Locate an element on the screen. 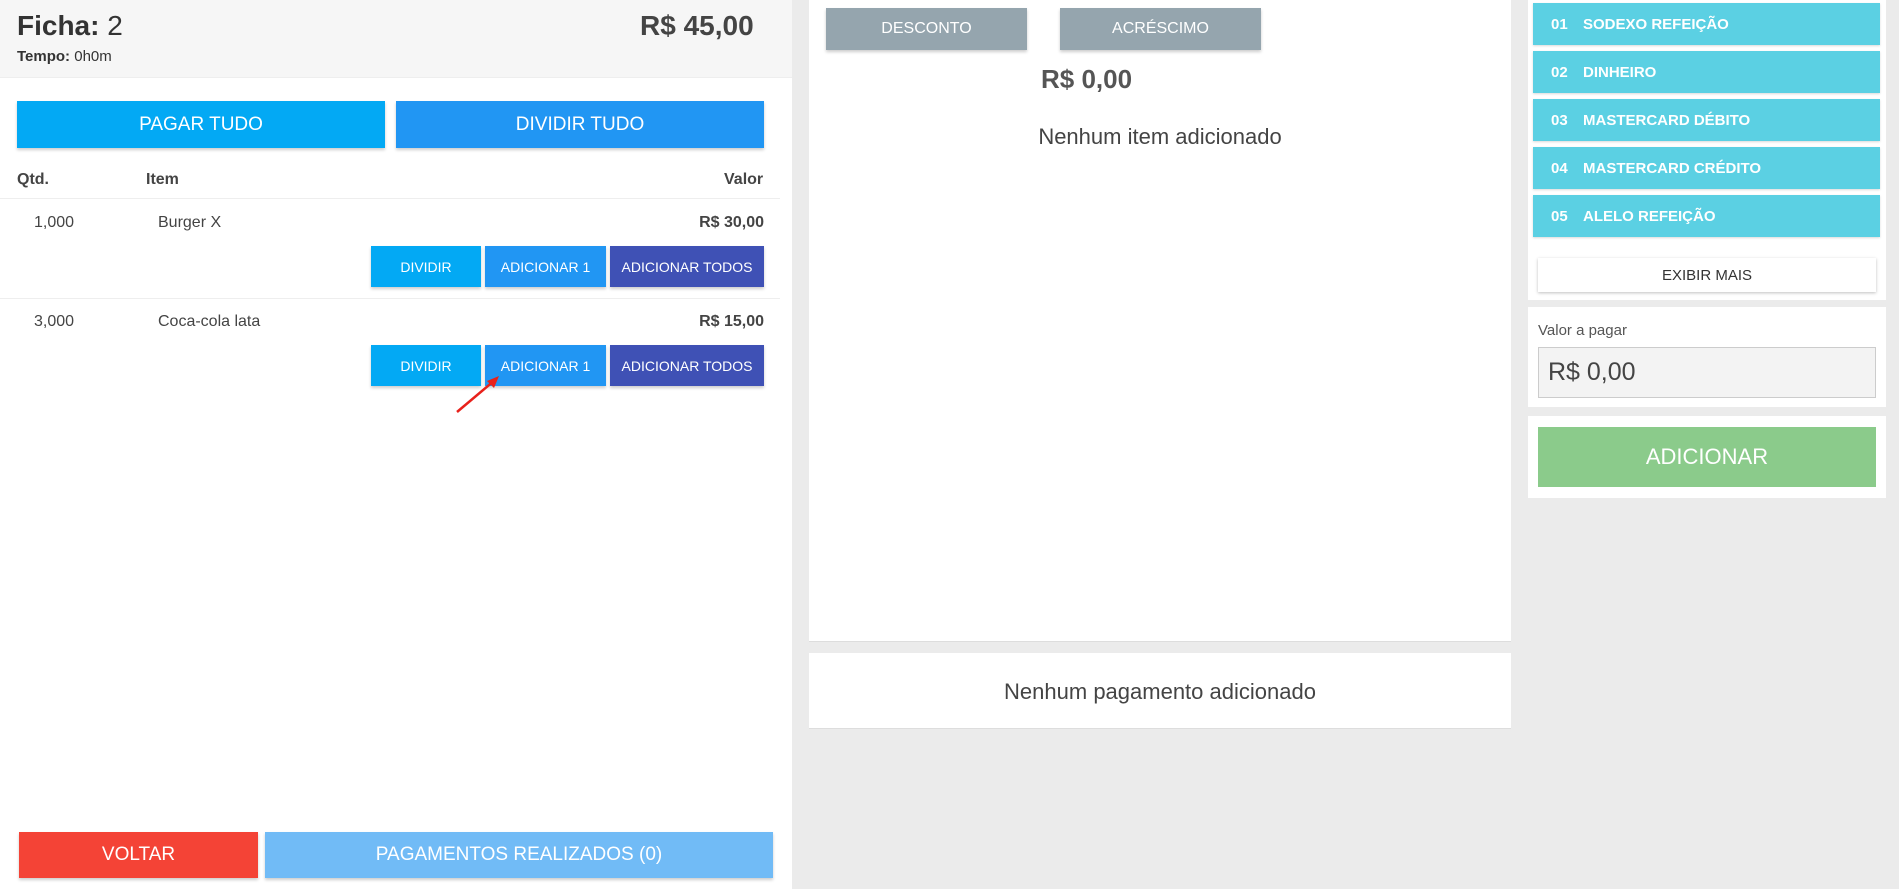 Image resolution: width=1899 pixels, height=889 pixels. payment-method-number: 04 is located at coordinates (1559, 168).